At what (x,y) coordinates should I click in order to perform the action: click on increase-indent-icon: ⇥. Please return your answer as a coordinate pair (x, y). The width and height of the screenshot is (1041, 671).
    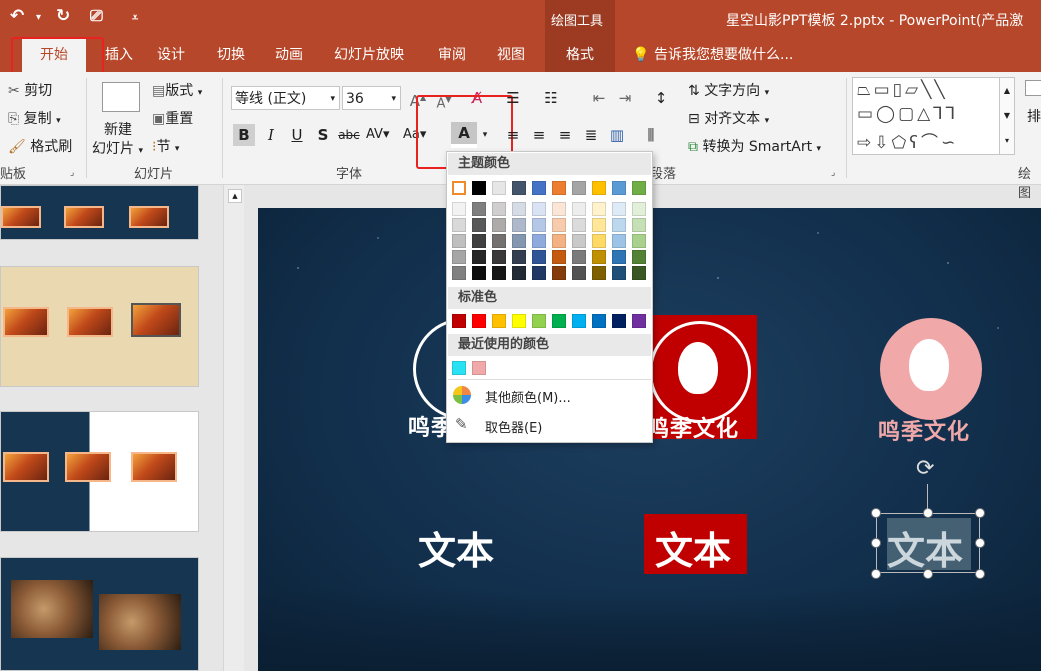
    Looking at the image, I should click on (625, 98).